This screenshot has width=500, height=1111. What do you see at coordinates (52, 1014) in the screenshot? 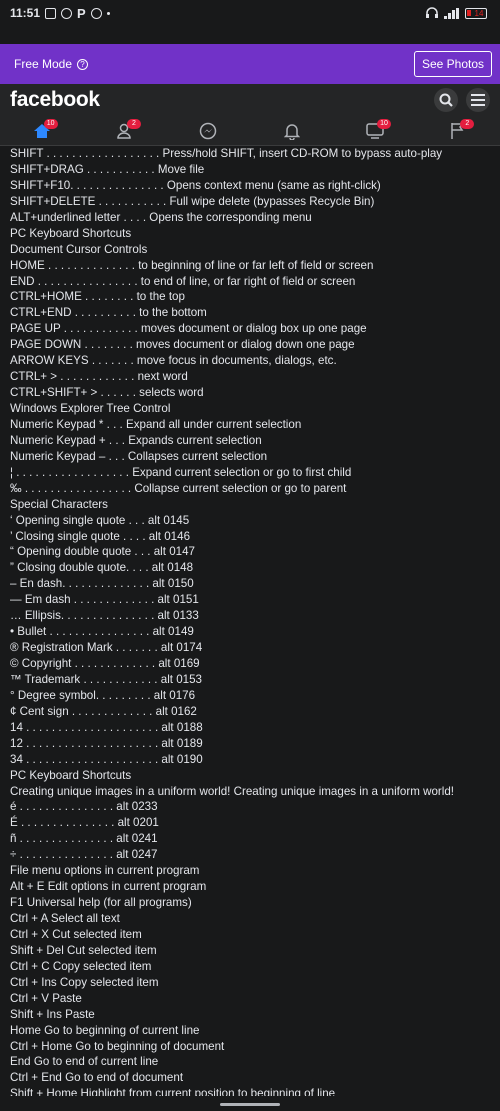
I see `text-line: Shift + Ins Paste` at bounding box center [52, 1014].